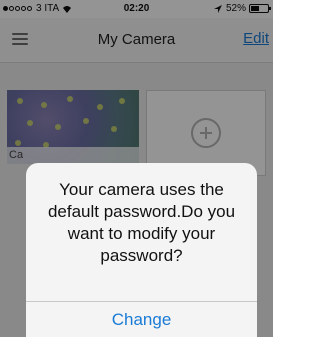  Describe the element at coordinates (141, 319) in the screenshot. I see `change-password-button: Change` at that location.